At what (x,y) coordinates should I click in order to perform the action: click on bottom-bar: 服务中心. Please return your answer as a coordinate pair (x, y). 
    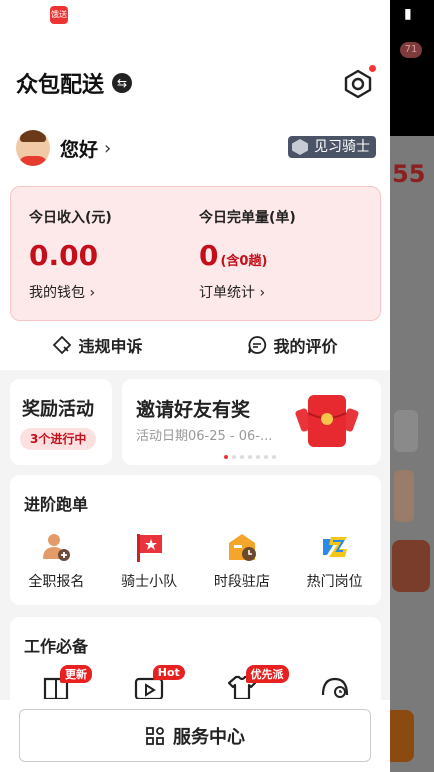
    Looking at the image, I should click on (195, 736).